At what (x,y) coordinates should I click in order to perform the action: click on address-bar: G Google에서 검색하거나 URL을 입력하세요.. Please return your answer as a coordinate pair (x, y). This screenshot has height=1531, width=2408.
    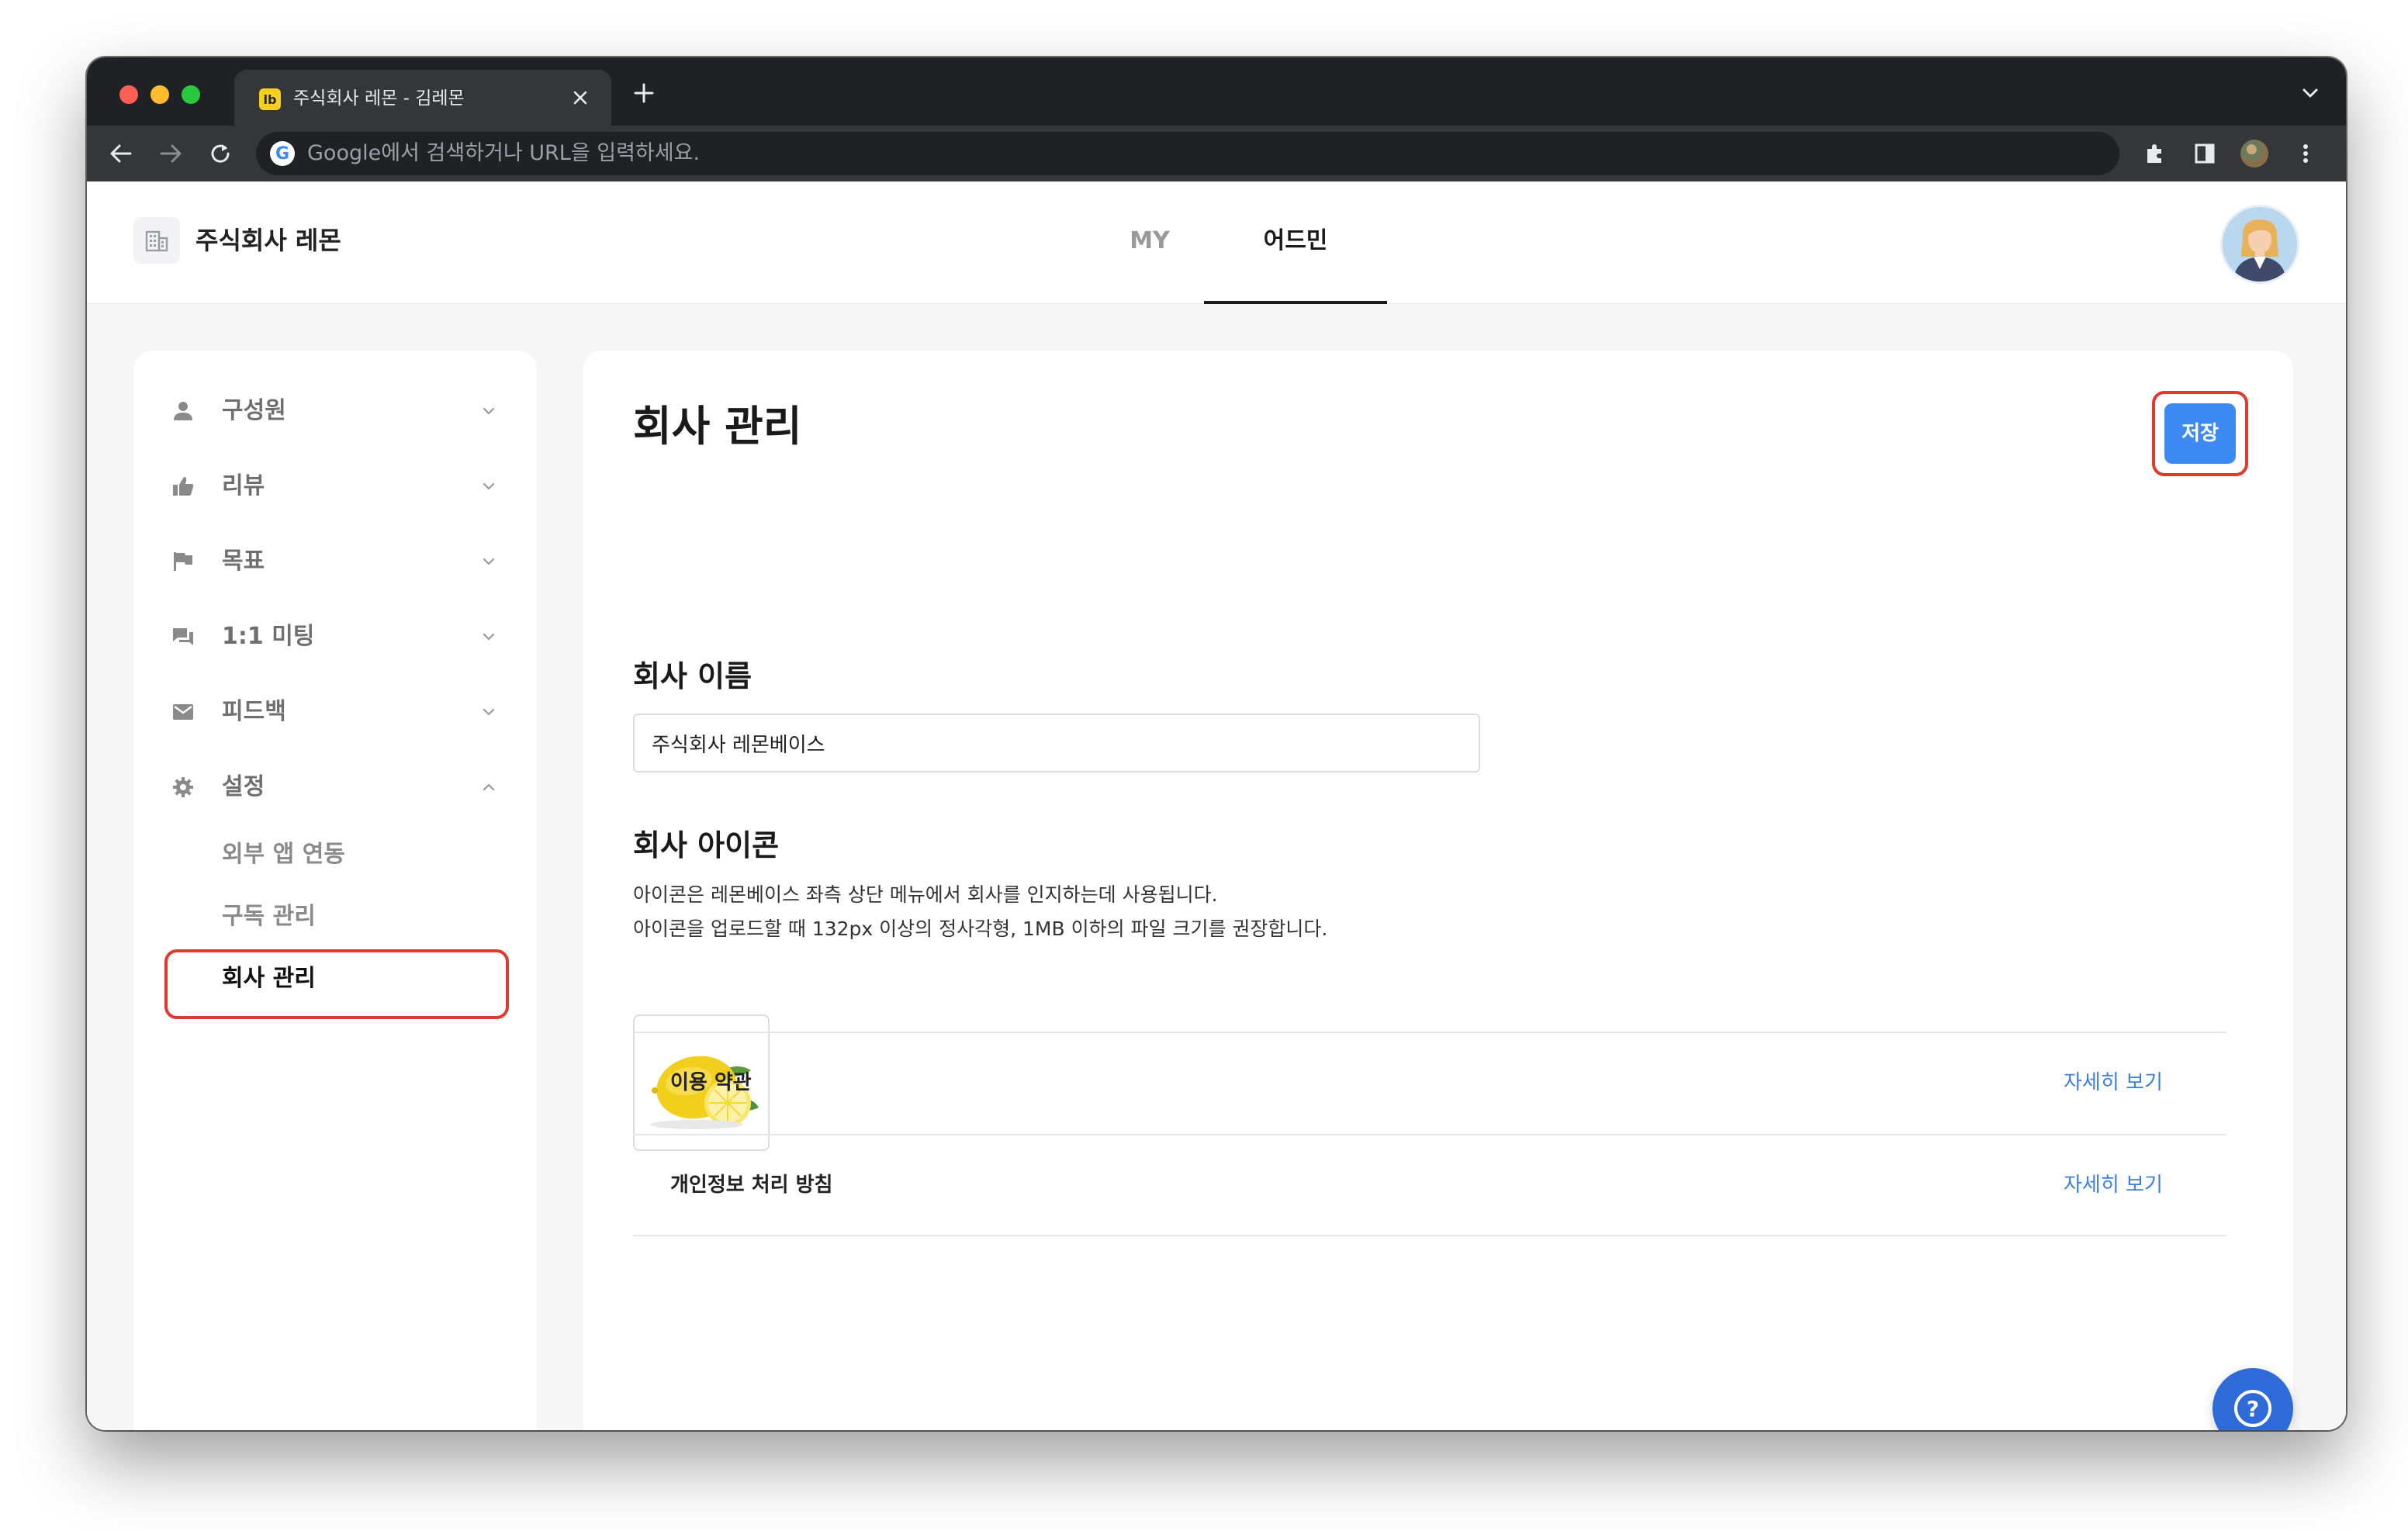
    Looking at the image, I should click on (1187, 153).